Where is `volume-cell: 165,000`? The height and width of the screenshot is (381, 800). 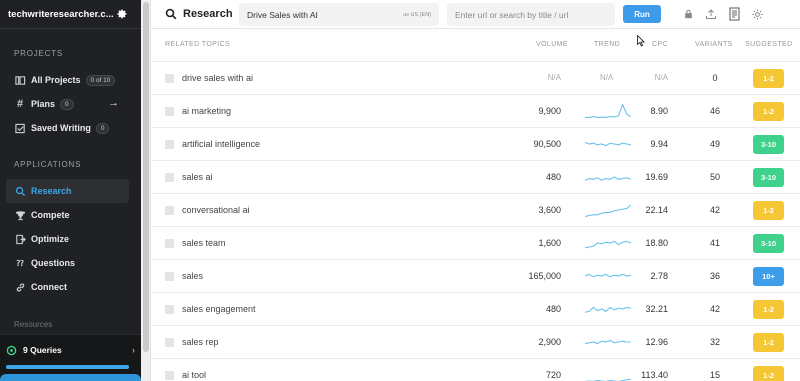
volume-cell: 165,000 is located at coordinates (544, 276).